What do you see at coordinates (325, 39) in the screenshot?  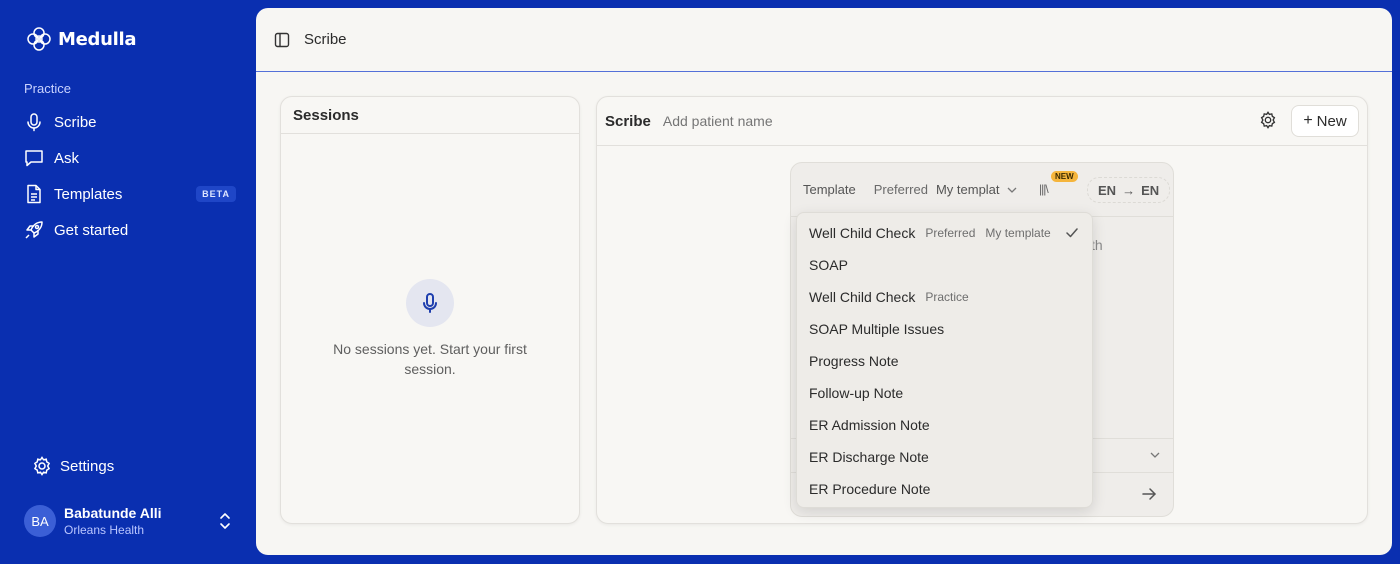 I see `page-title: Scribe` at bounding box center [325, 39].